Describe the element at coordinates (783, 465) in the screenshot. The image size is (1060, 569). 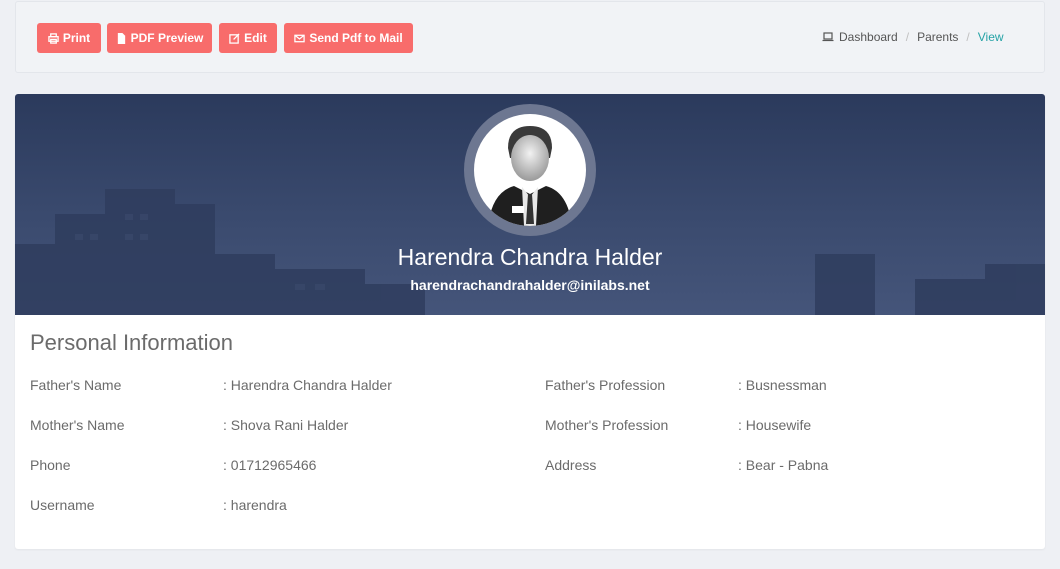
I see `address-value: : Bear - Pabna` at that location.